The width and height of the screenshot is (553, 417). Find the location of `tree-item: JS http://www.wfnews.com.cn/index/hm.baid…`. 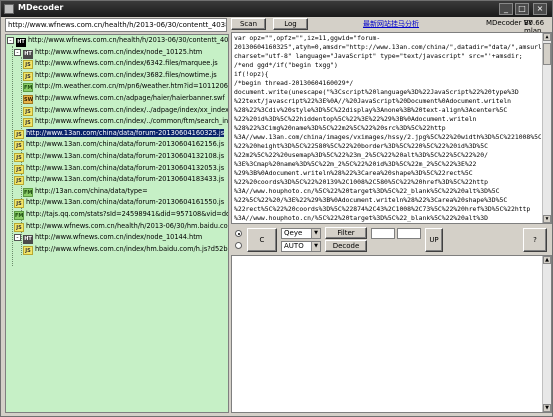

tree-item: JS http://www.wfnews.com.cn/index/hm.baid… is located at coordinates (125, 249).